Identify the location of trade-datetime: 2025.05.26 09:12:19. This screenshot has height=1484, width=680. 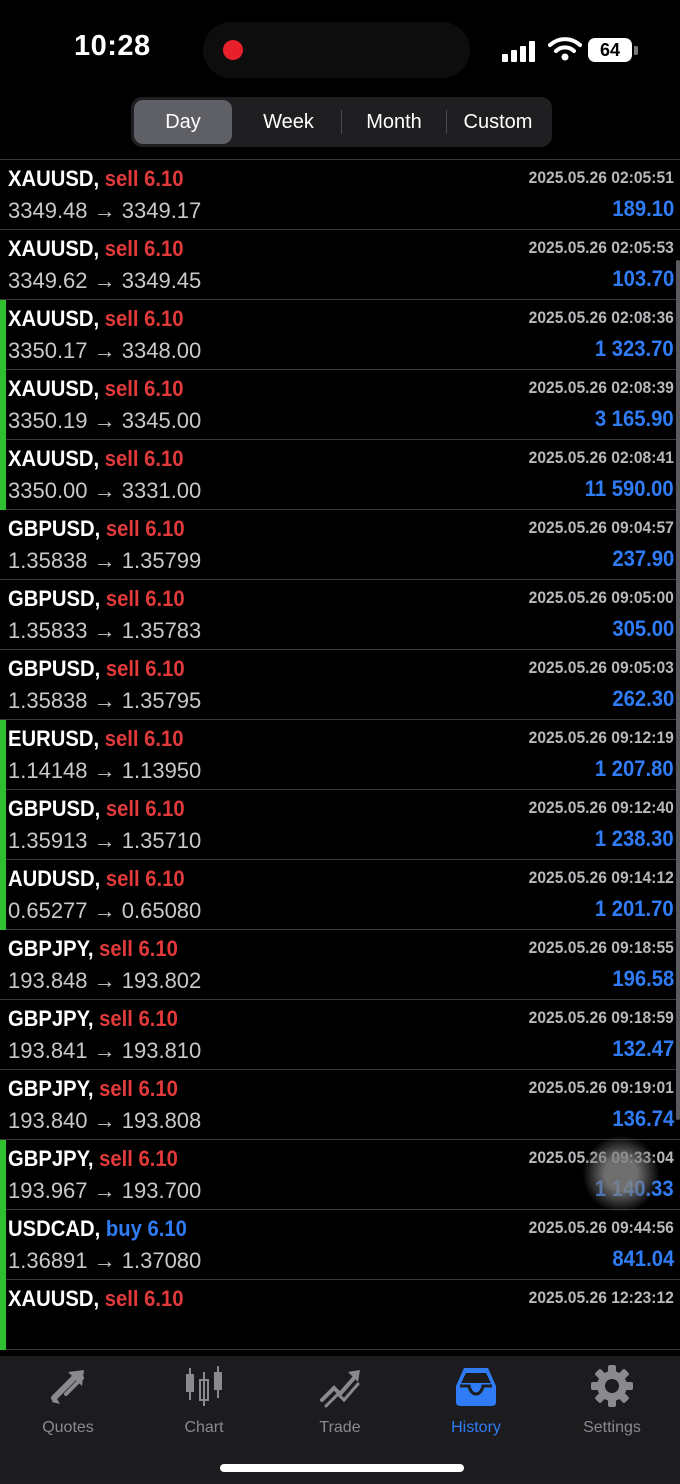
(601, 737).